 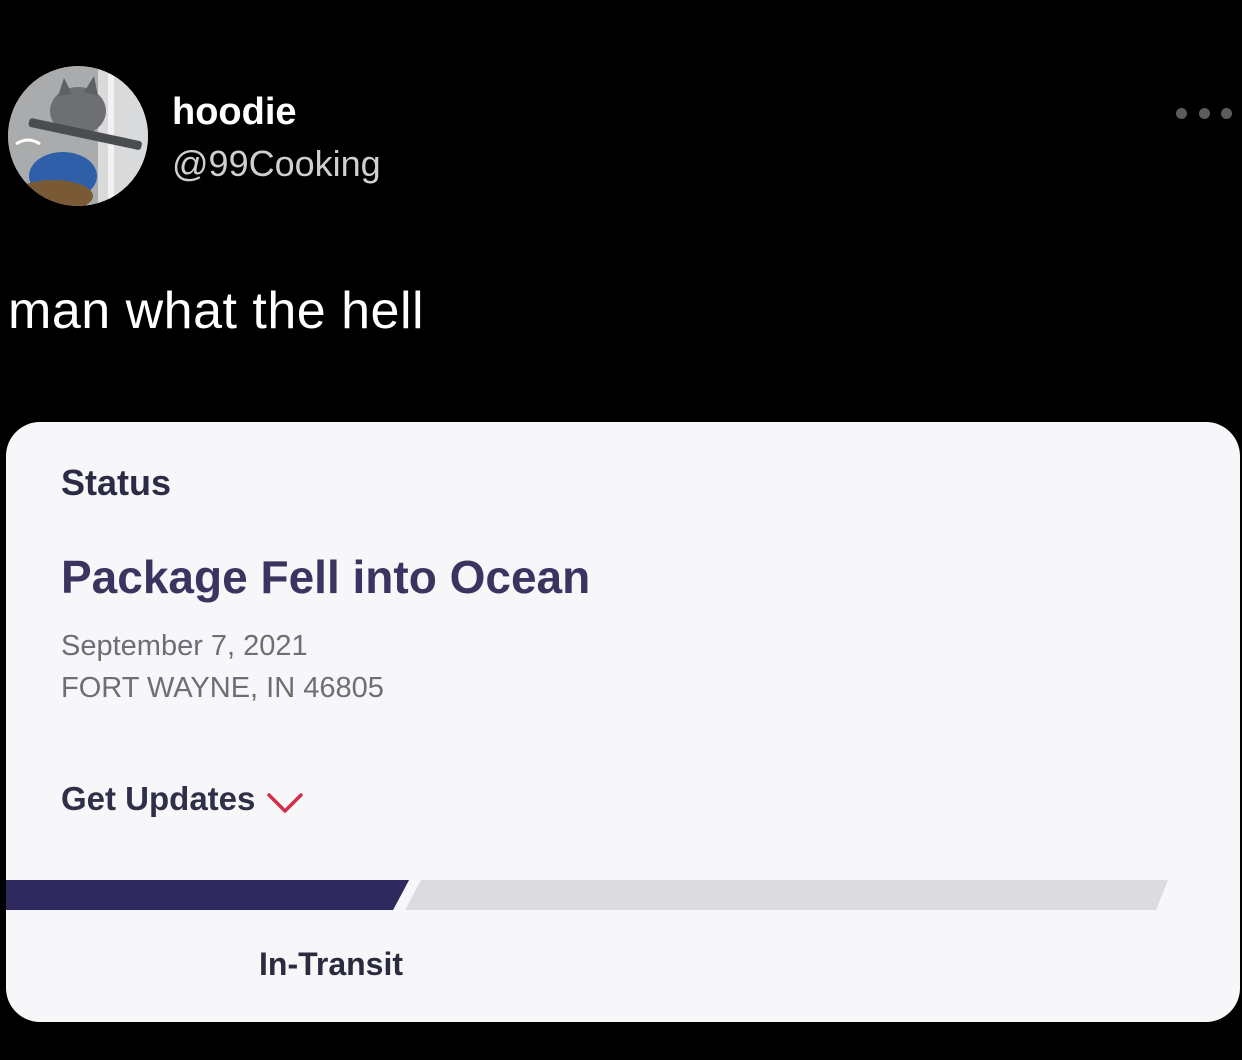 What do you see at coordinates (331, 964) in the screenshot?
I see `progress-label: In-Transit` at bounding box center [331, 964].